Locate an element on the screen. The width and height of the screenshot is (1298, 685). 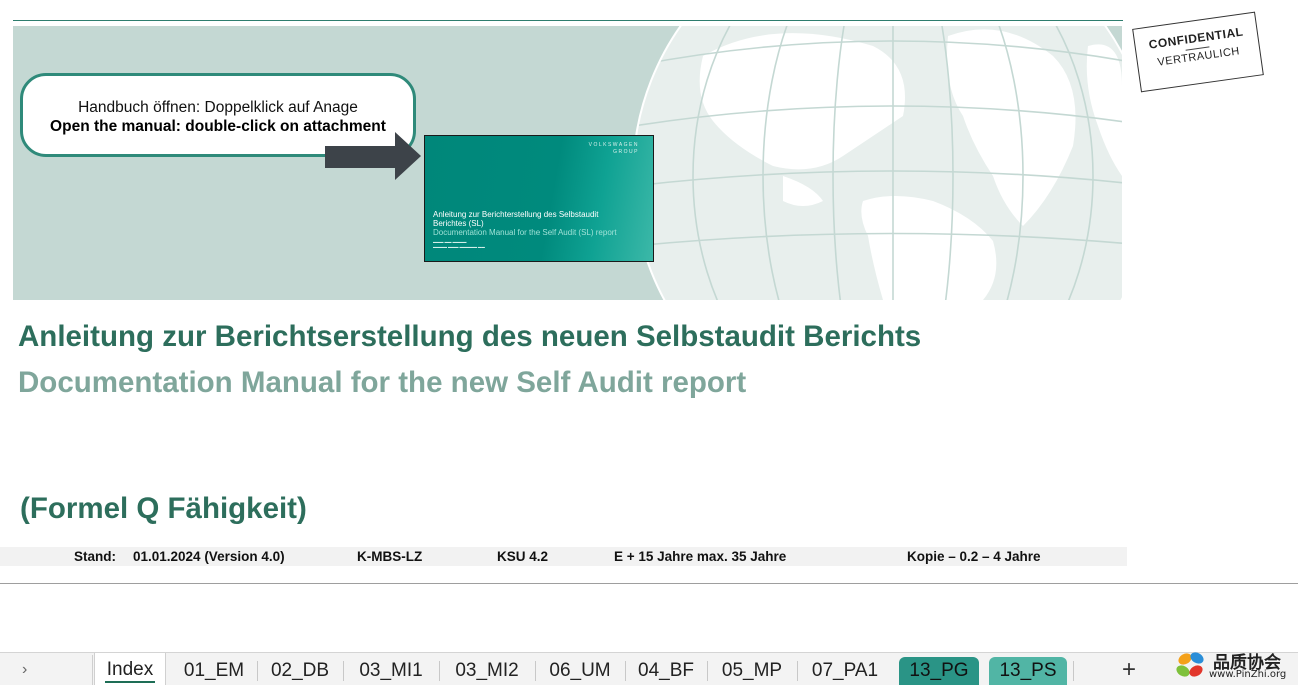
tab-05-mp: 05_MP is located at coordinates (752, 671).